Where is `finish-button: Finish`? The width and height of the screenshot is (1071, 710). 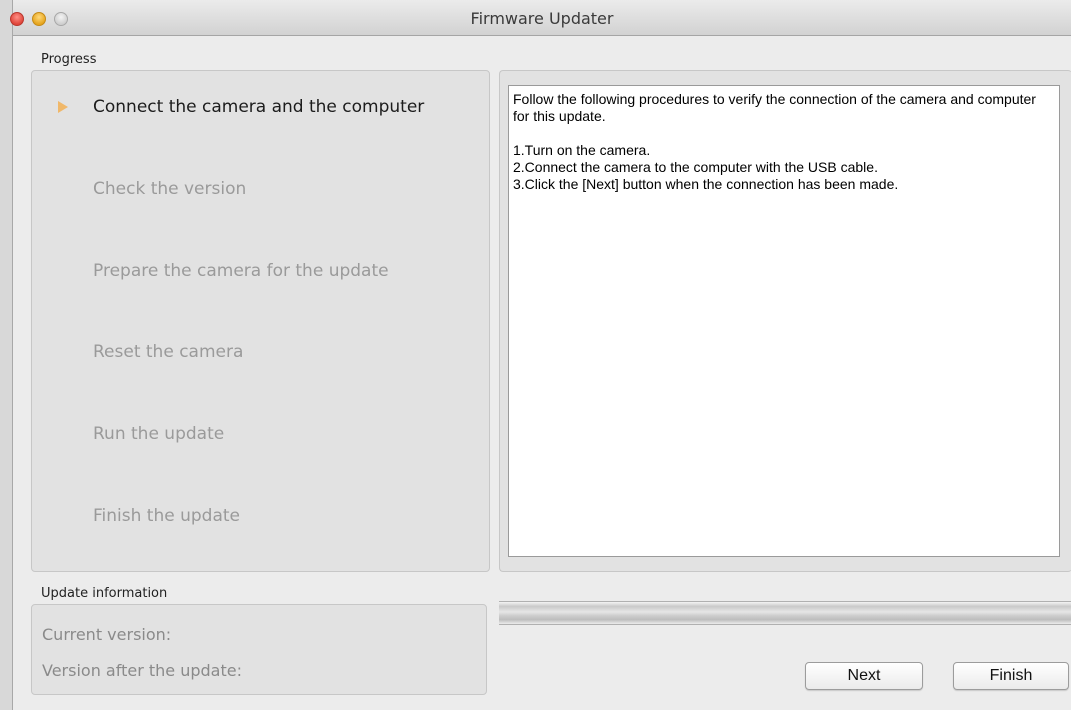
finish-button: Finish is located at coordinates (1011, 676).